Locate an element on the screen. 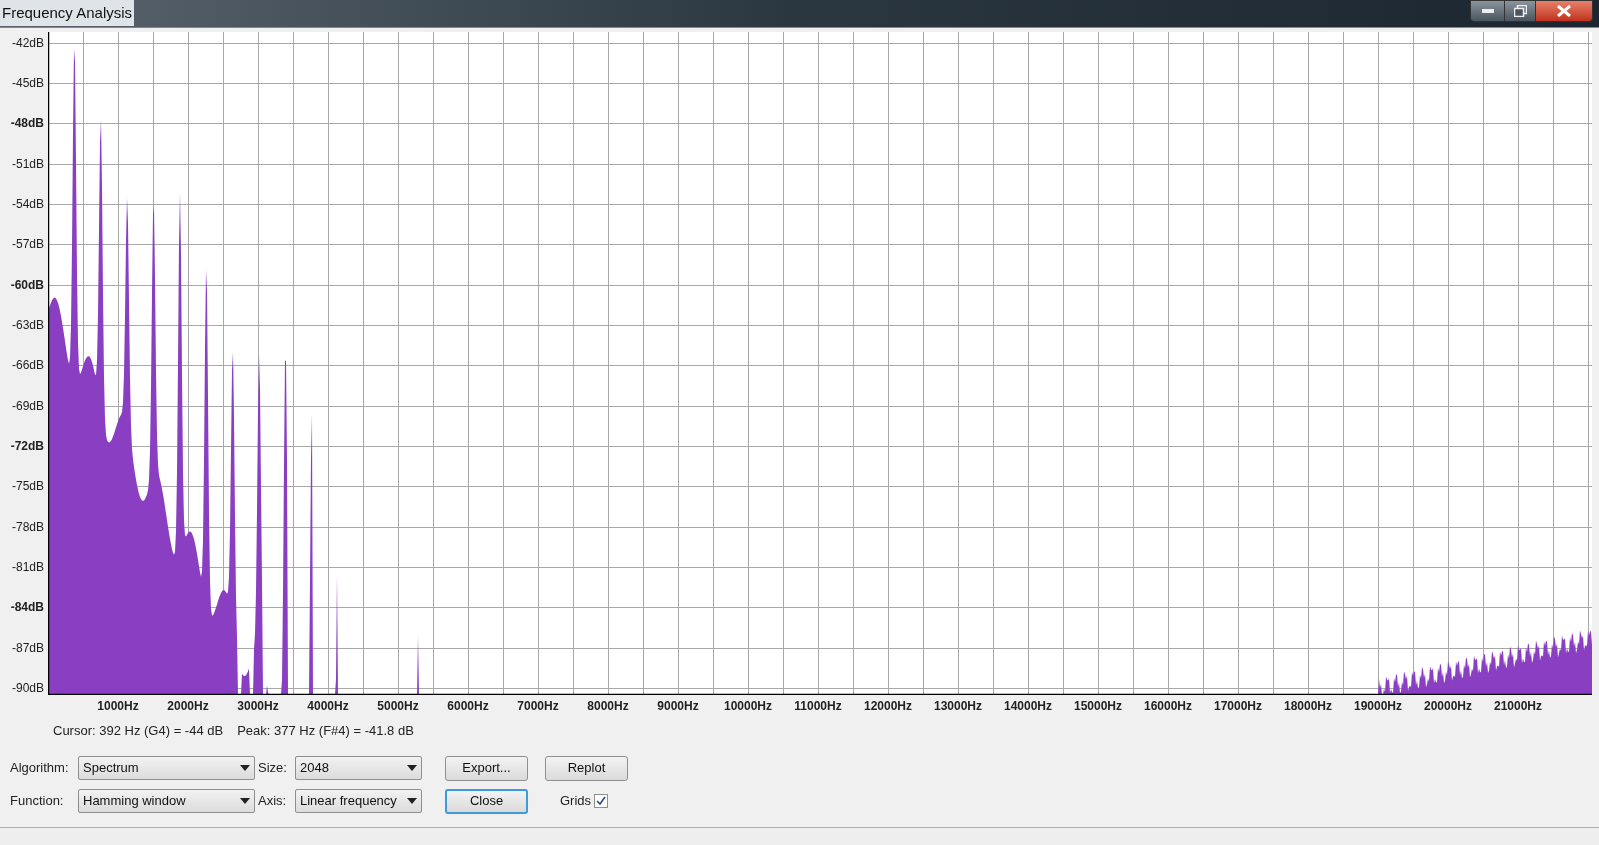 Image resolution: width=1599 pixels, height=845 pixels. y-axis-label: -66dB is located at coordinates (27, 365).